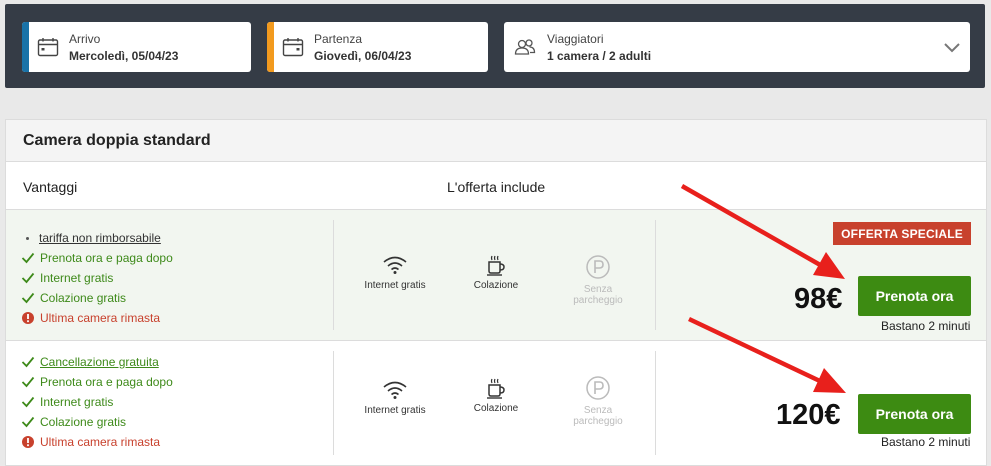 The height and width of the screenshot is (466, 991). Describe the element at coordinates (525, 47) in the screenshot. I see `users-icon` at that location.